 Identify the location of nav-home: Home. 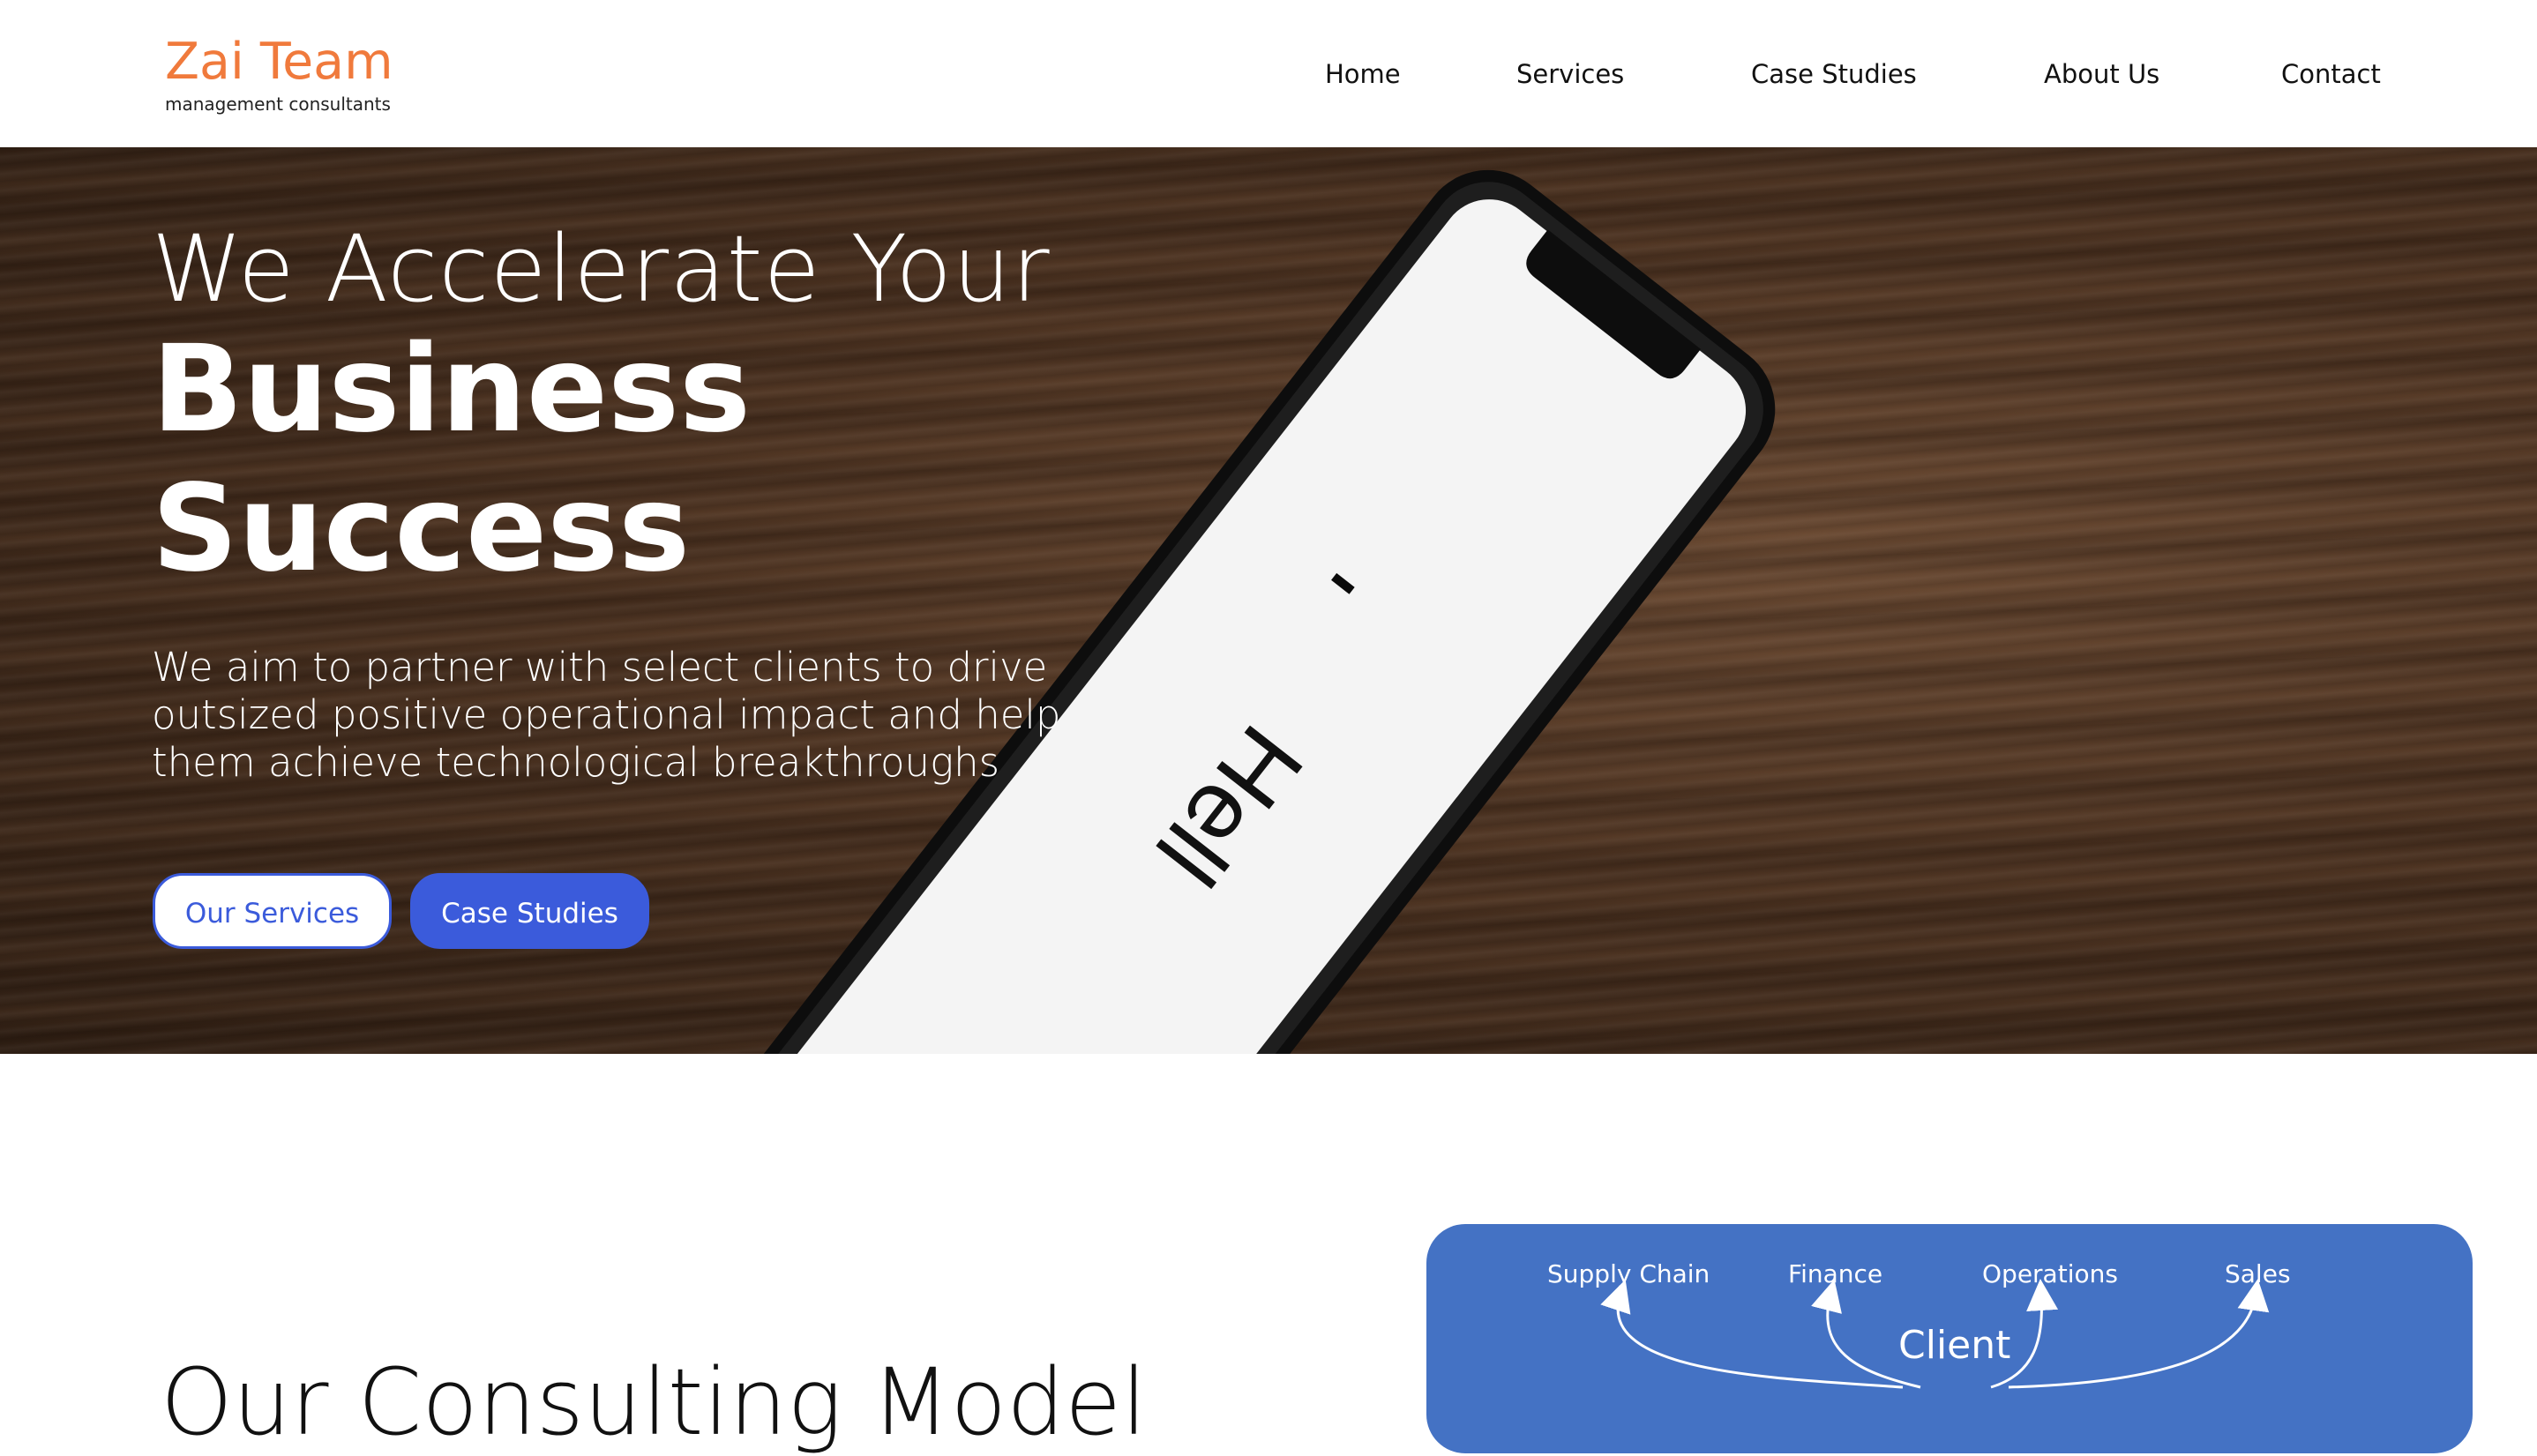
(1363, 74).